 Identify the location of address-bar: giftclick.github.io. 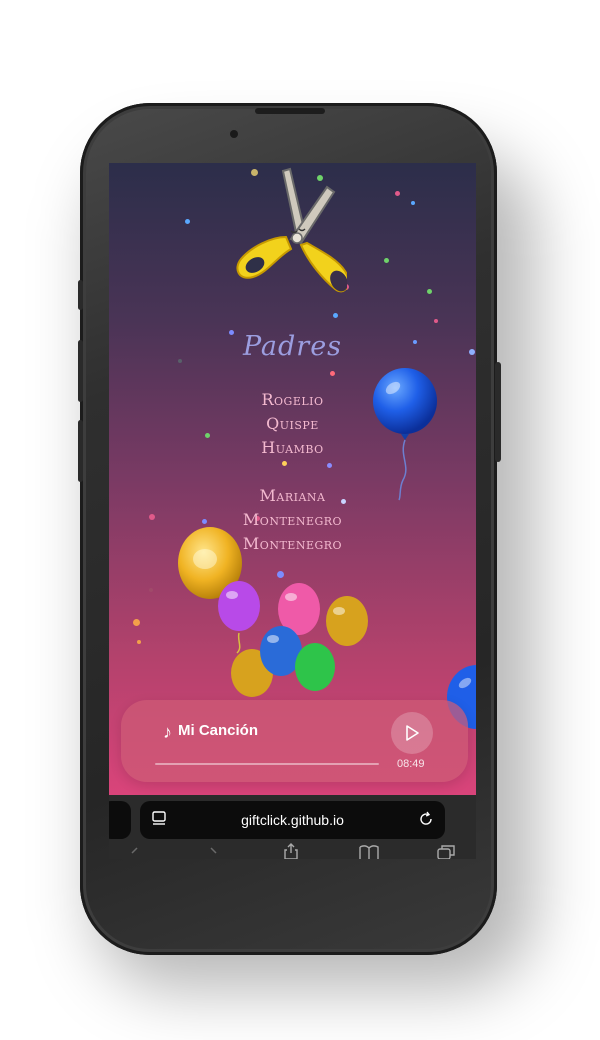
(292, 820).